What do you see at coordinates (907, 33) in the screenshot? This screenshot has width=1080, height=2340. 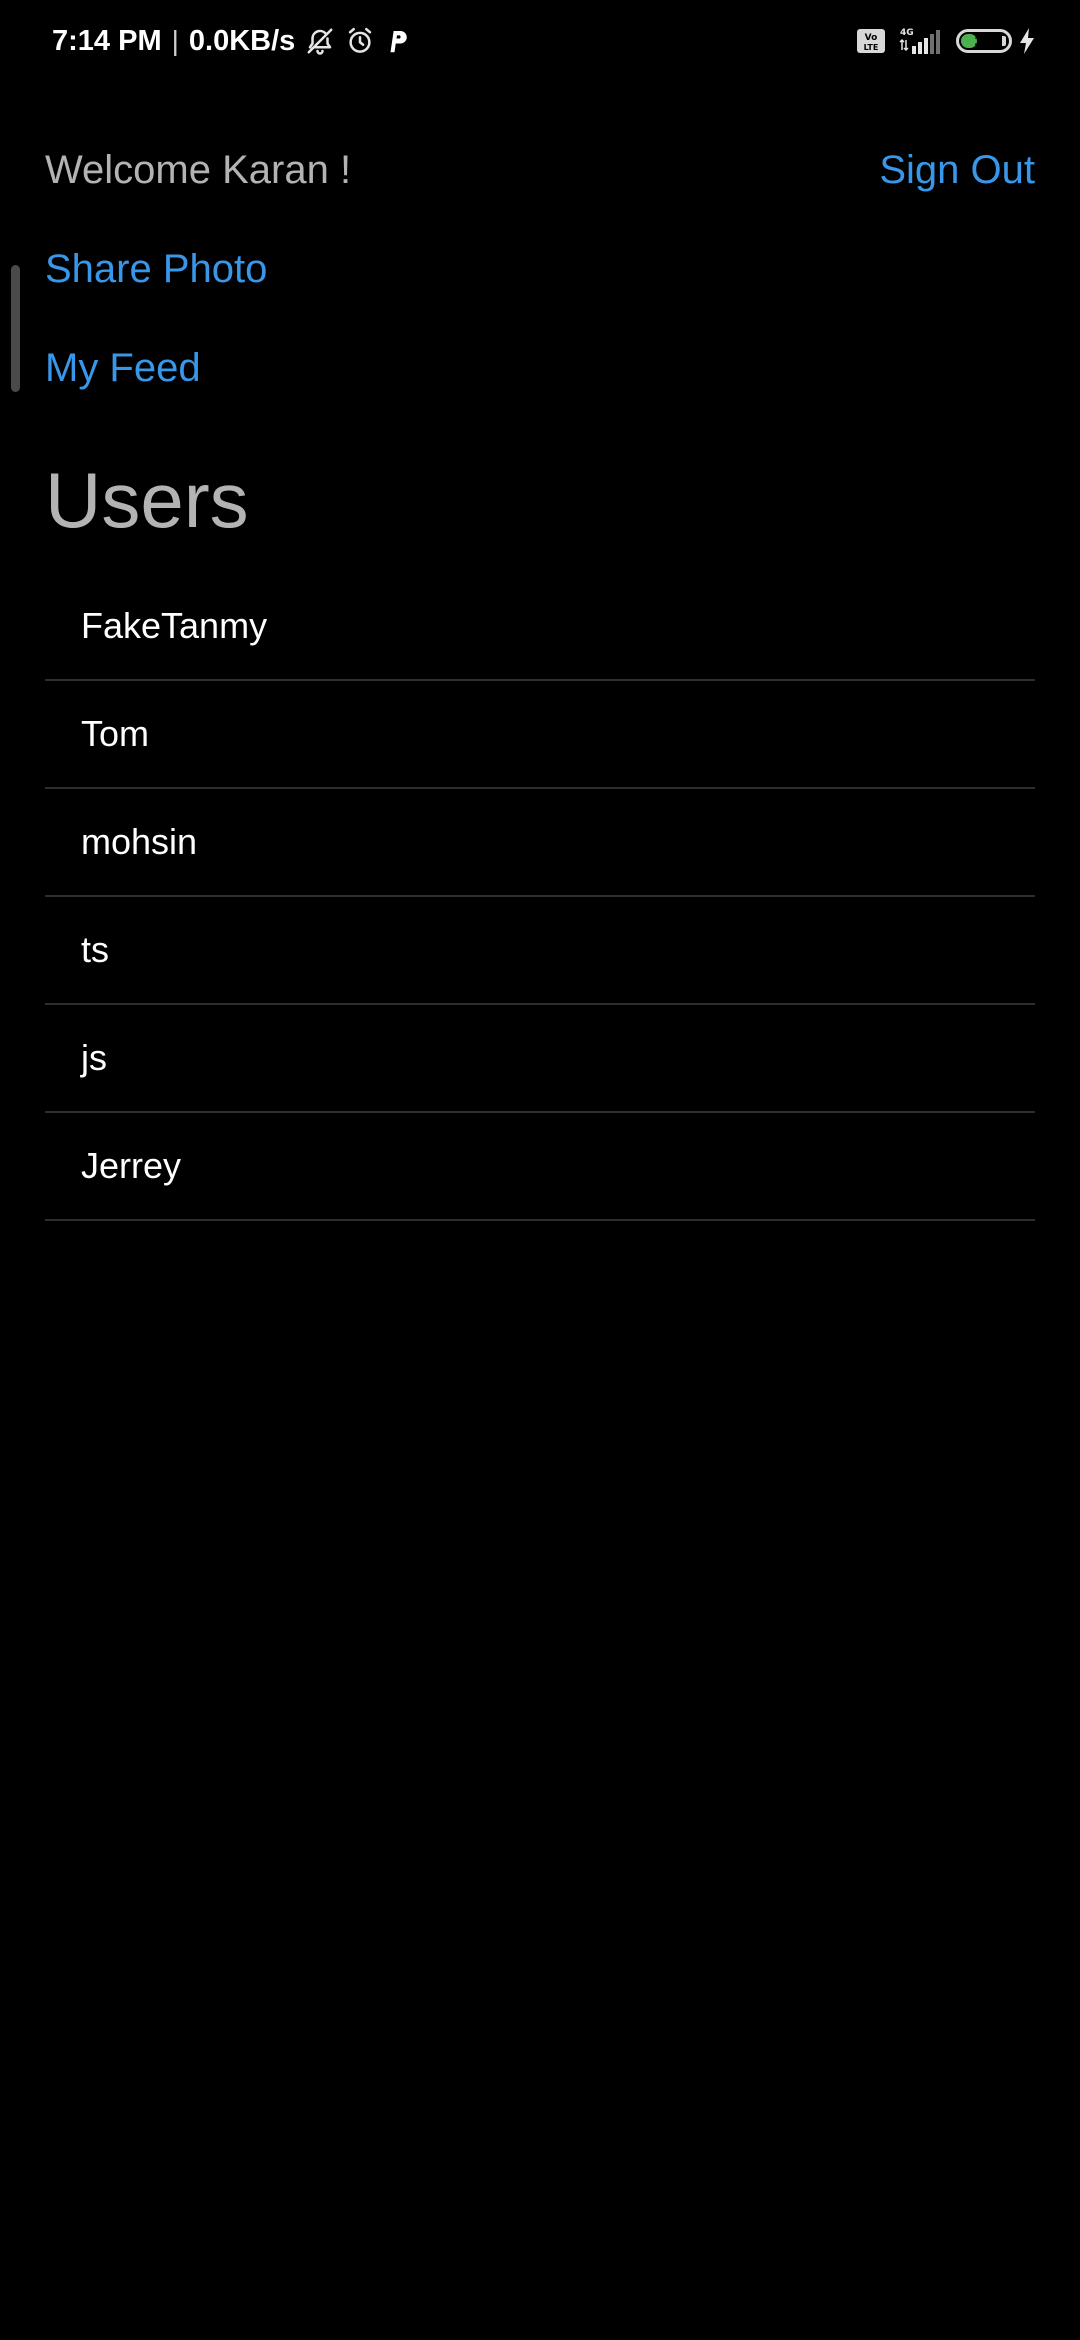 I see `network-type-label: 4G` at bounding box center [907, 33].